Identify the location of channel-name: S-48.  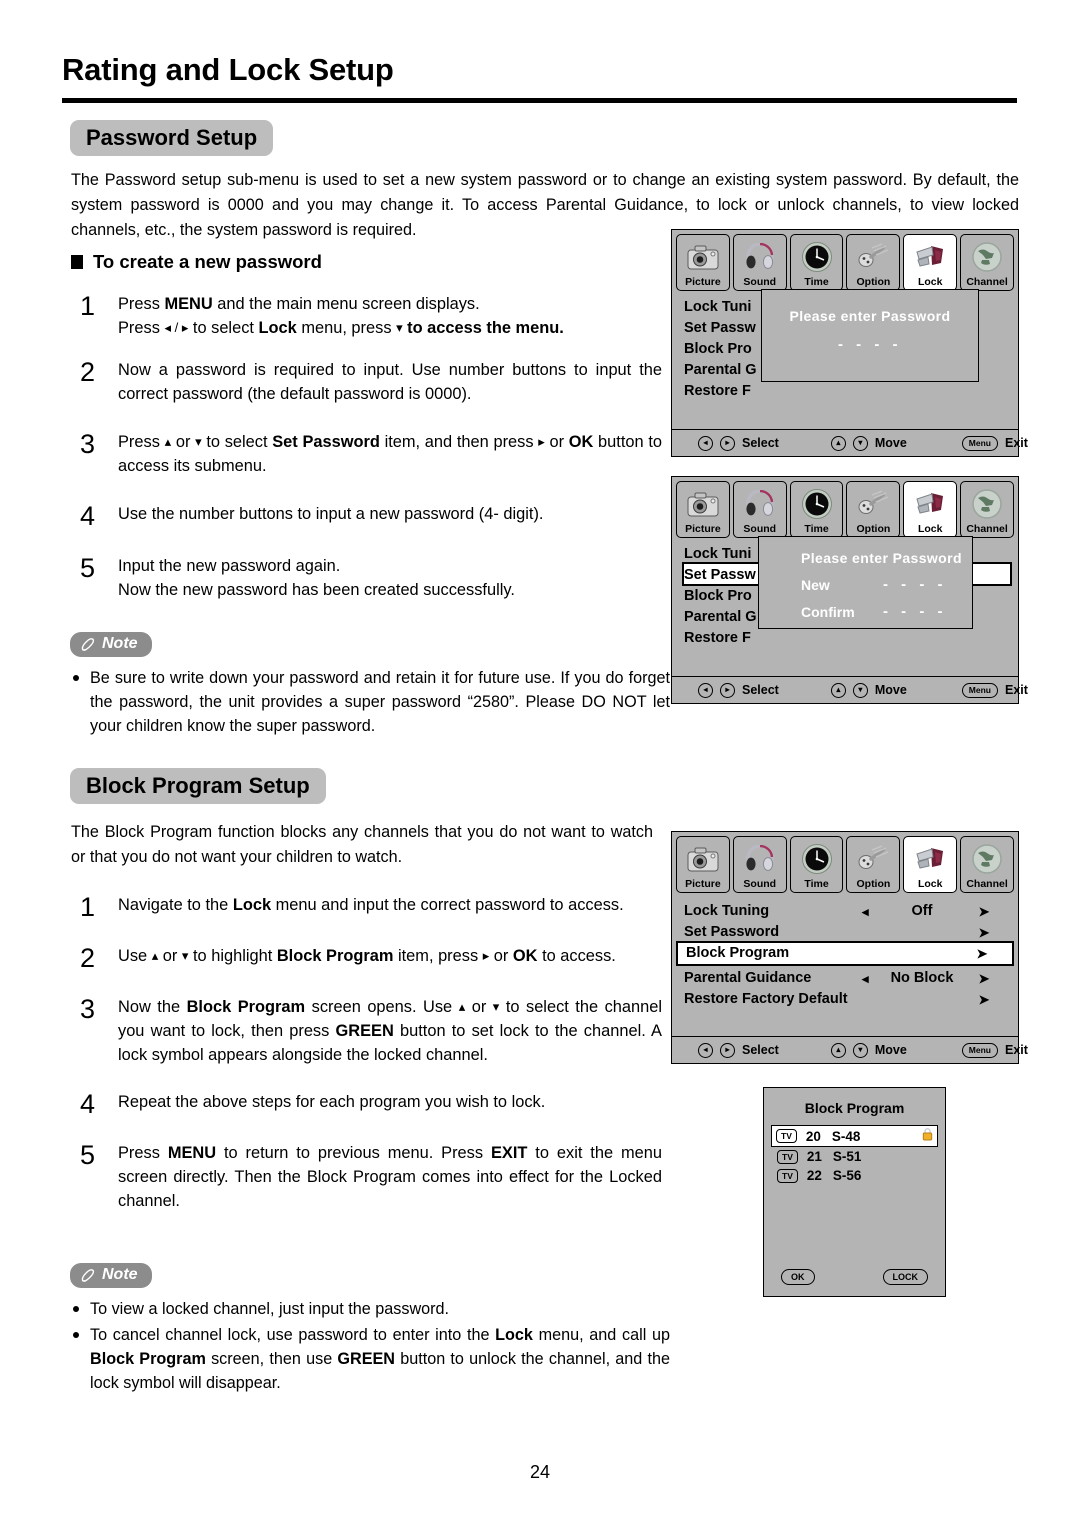
(846, 1136).